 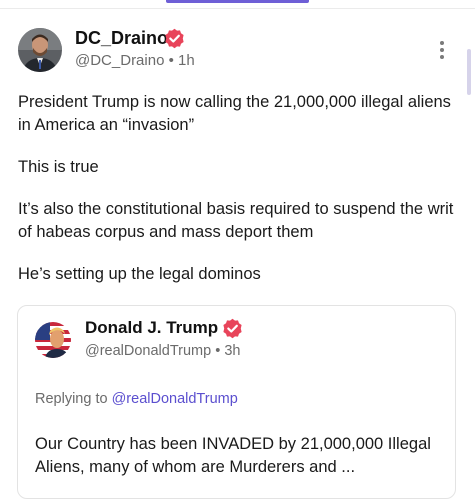 What do you see at coordinates (148, 351) in the screenshot?
I see `quoted-author-handle: @realDonaldTrump` at bounding box center [148, 351].